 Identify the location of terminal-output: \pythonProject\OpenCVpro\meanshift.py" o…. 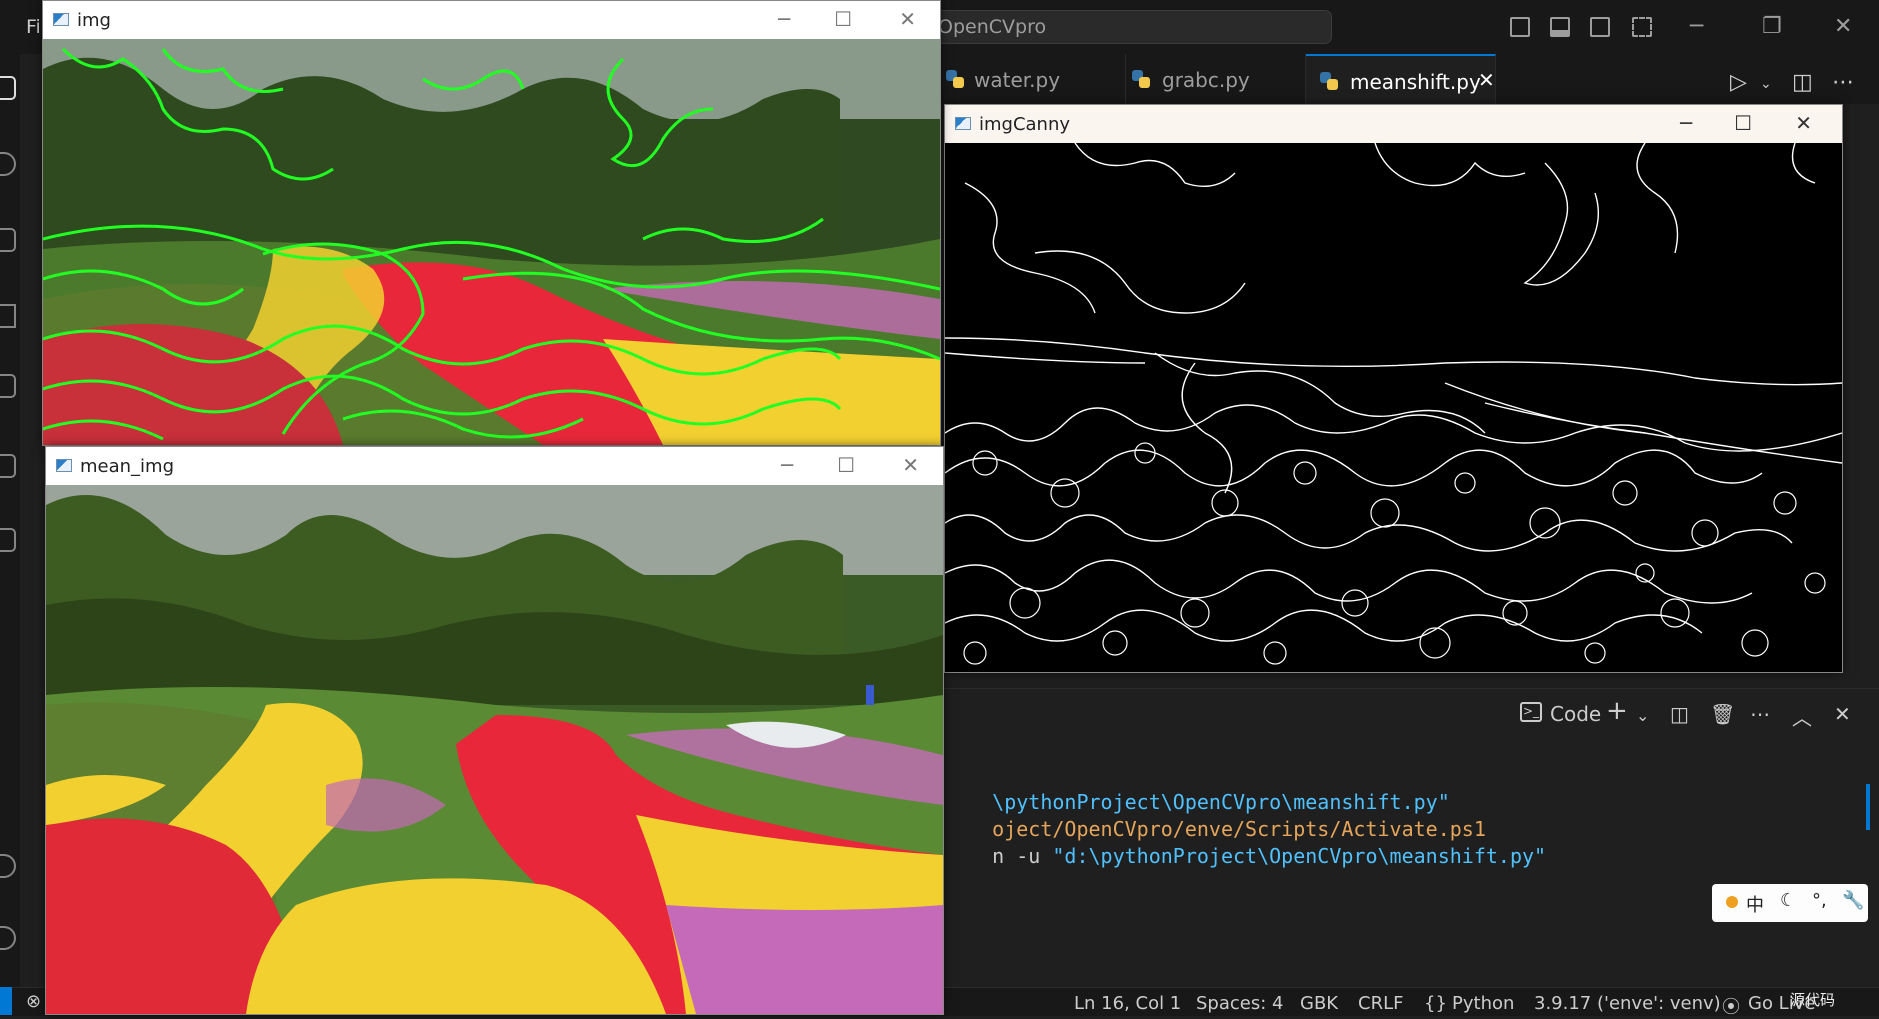
(1411, 860).